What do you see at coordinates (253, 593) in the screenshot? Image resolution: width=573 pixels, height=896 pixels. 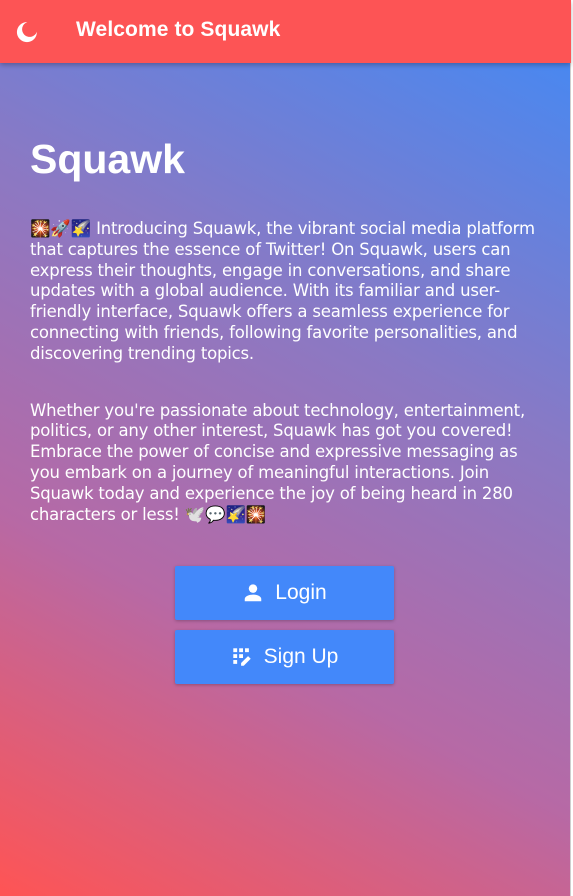 I see `person-icon` at bounding box center [253, 593].